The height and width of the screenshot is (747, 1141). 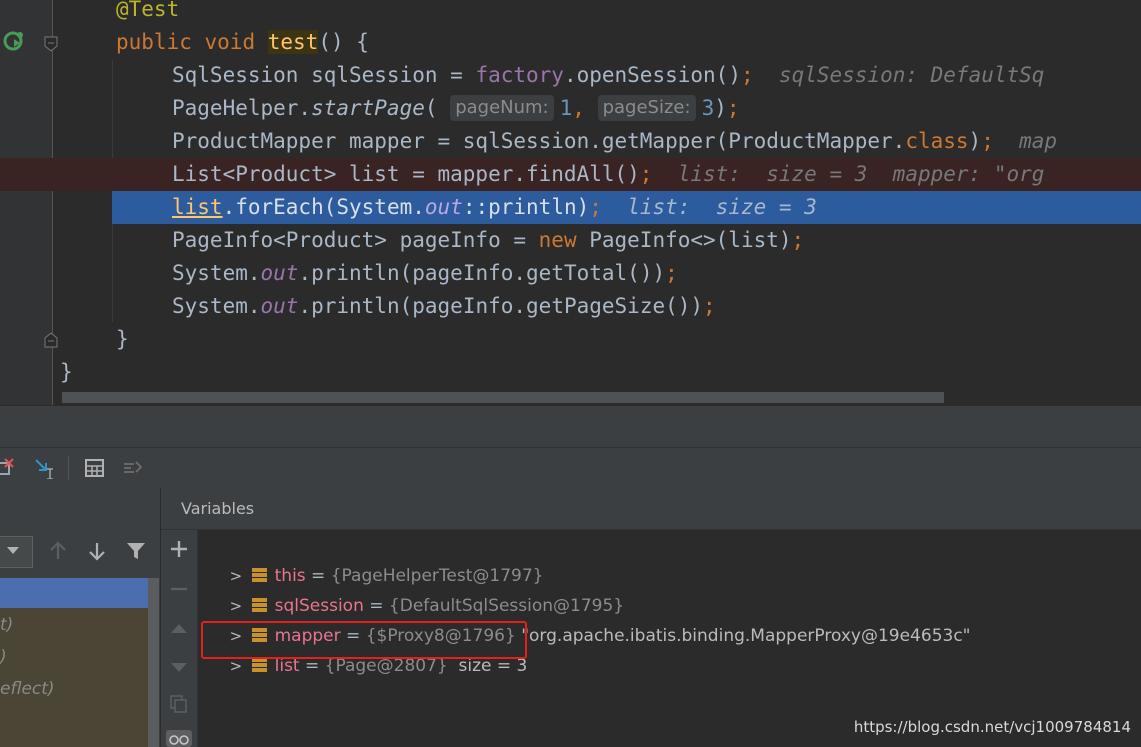 What do you see at coordinates (179, 589) in the screenshot?
I see `remove-watch-icon` at bounding box center [179, 589].